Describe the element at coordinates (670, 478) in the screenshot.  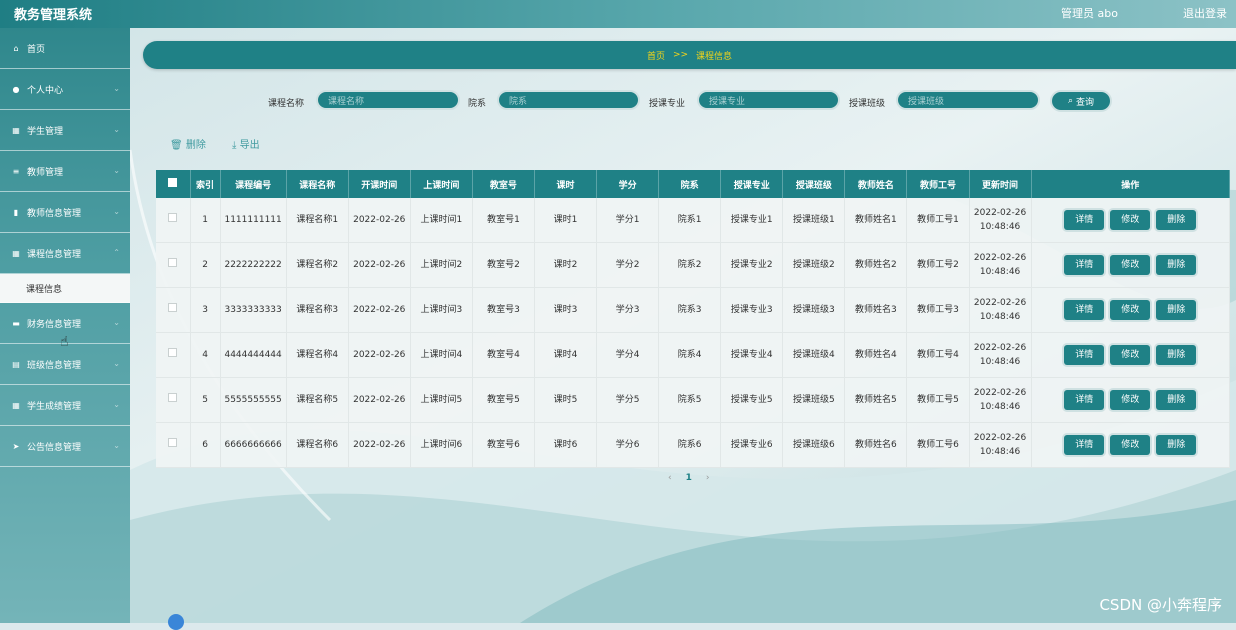
I see `prev-page-button: ‹` at that location.